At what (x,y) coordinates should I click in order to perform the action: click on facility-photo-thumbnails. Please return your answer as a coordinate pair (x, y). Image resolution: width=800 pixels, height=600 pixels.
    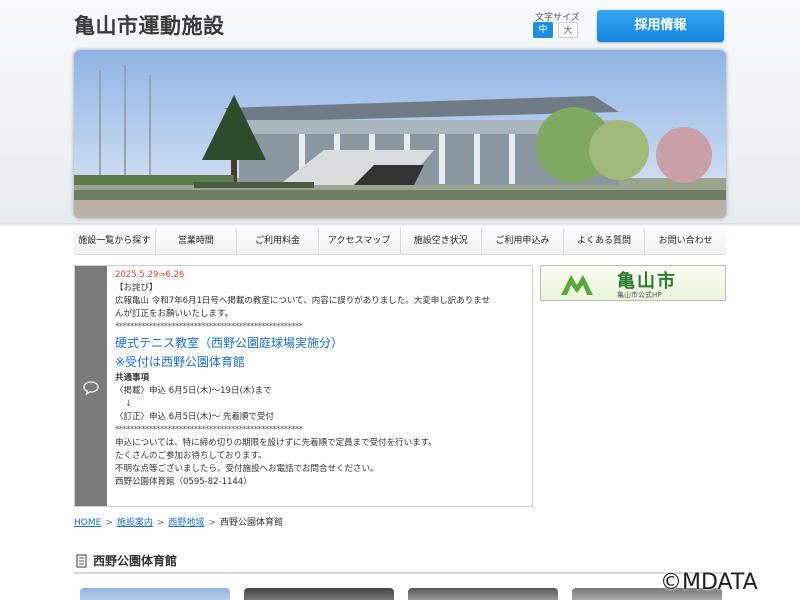
    Looking at the image, I should click on (400, 594).